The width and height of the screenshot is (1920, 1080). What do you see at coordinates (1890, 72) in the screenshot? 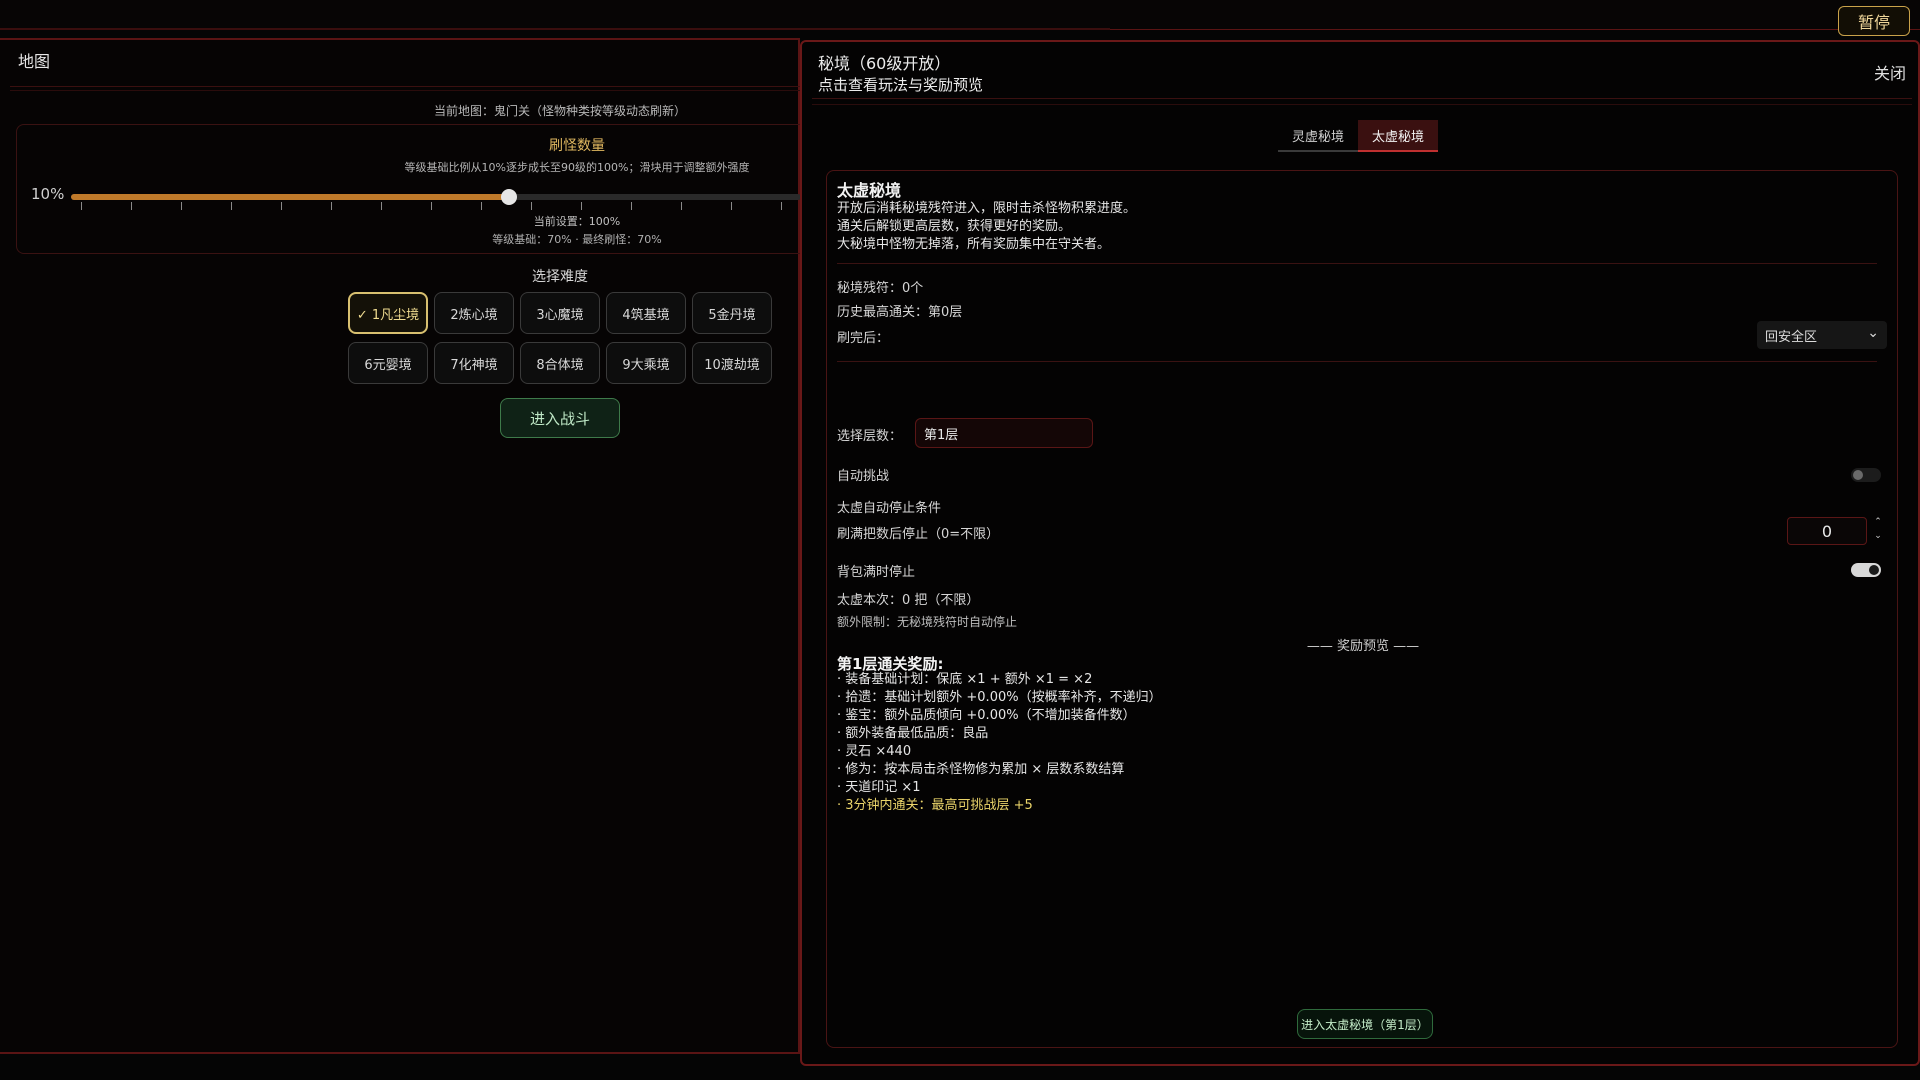
I see `close-button: 关闭` at bounding box center [1890, 72].